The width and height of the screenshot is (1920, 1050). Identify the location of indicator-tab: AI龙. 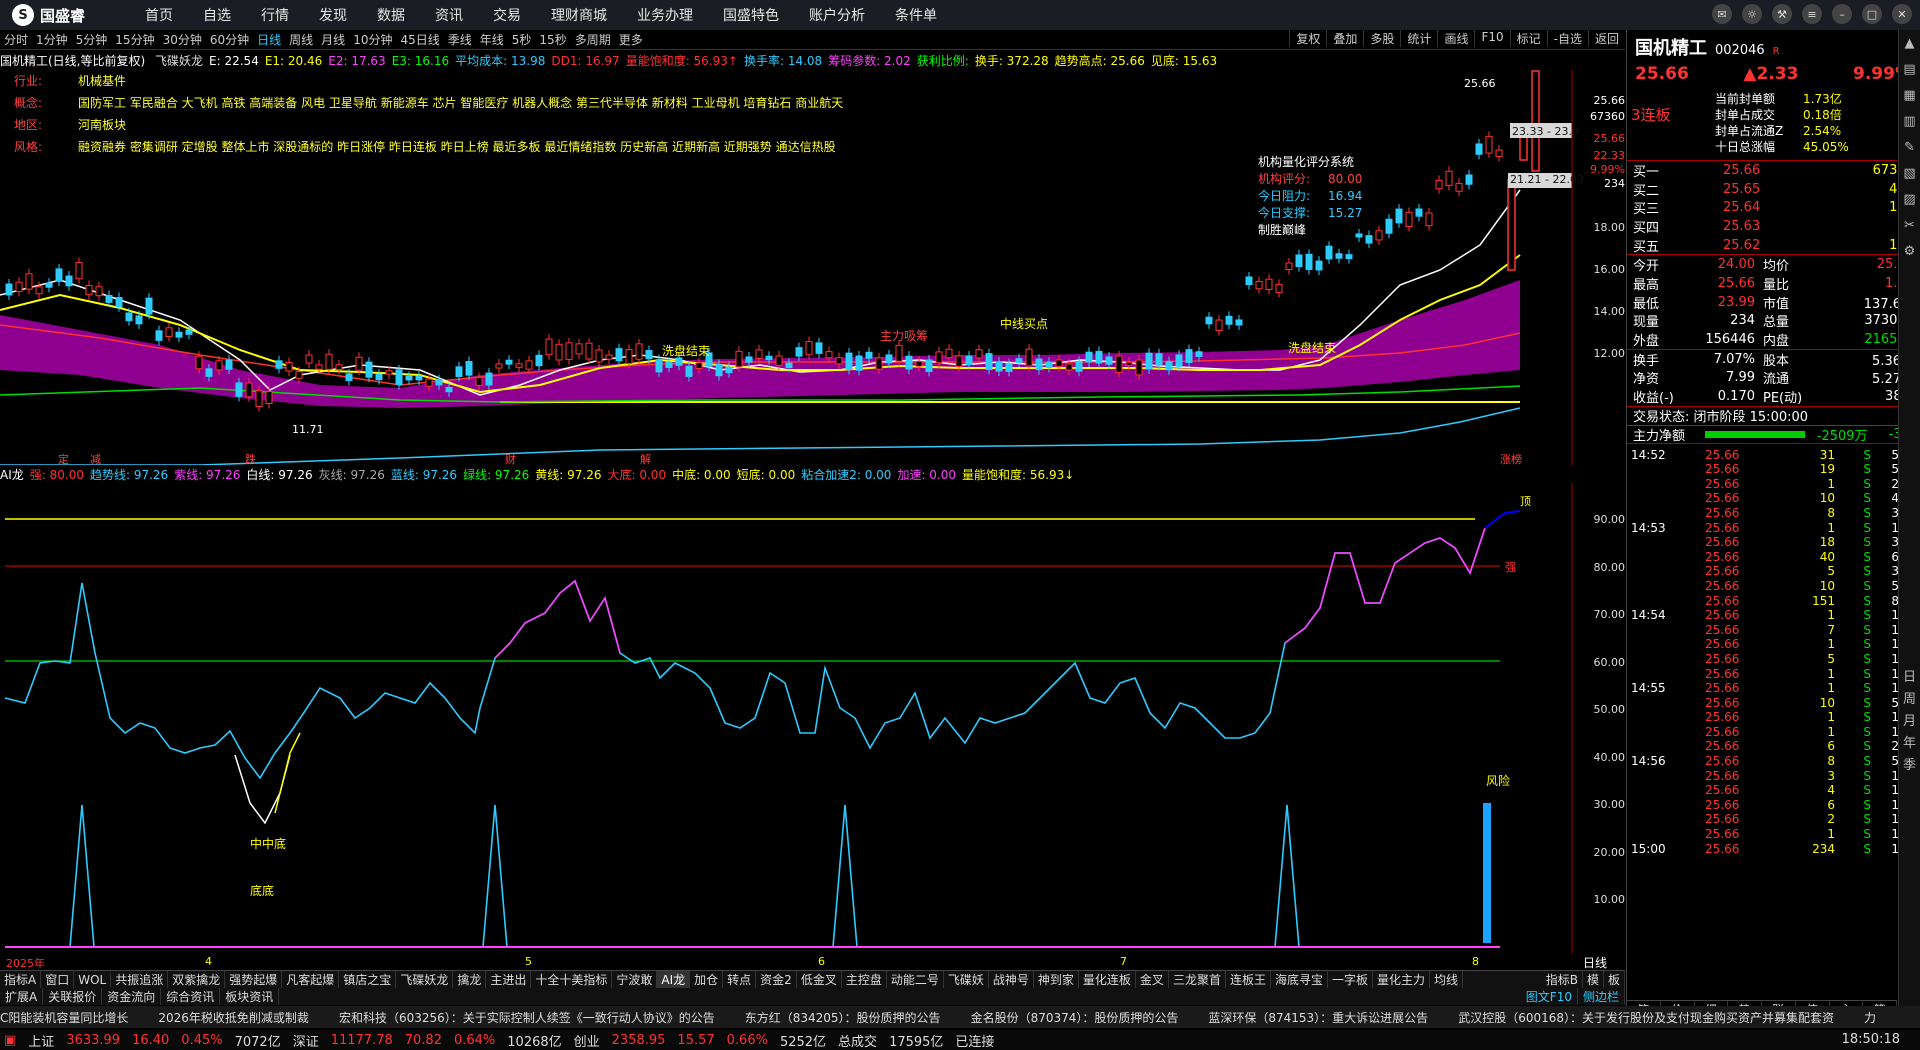
(674, 979).